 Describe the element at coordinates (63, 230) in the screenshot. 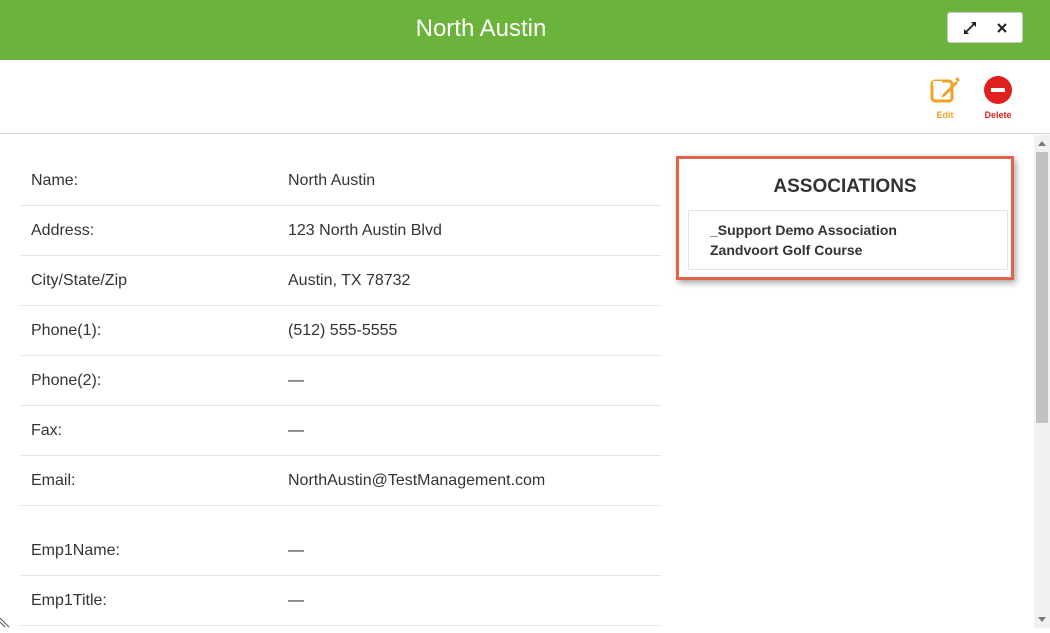

I see `address-label: Address:` at that location.